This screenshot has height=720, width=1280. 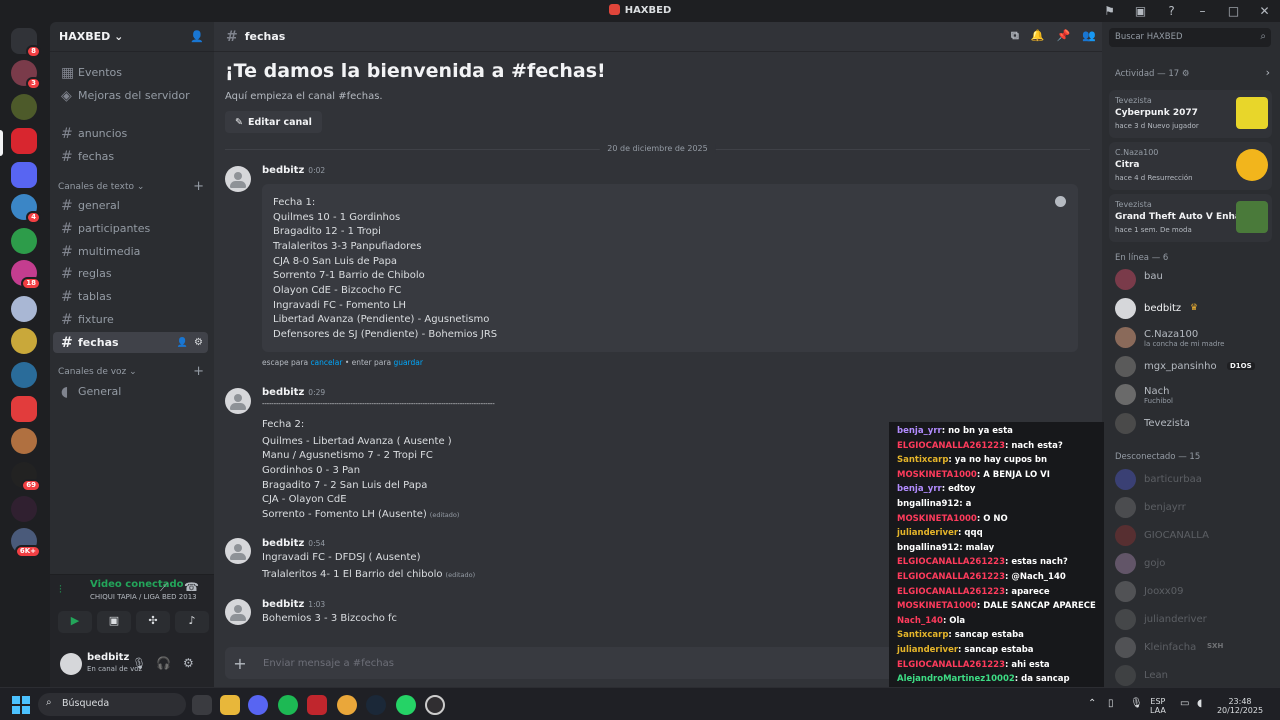 I want to click on invite-people-icon: 👤, so click(x=197, y=36).